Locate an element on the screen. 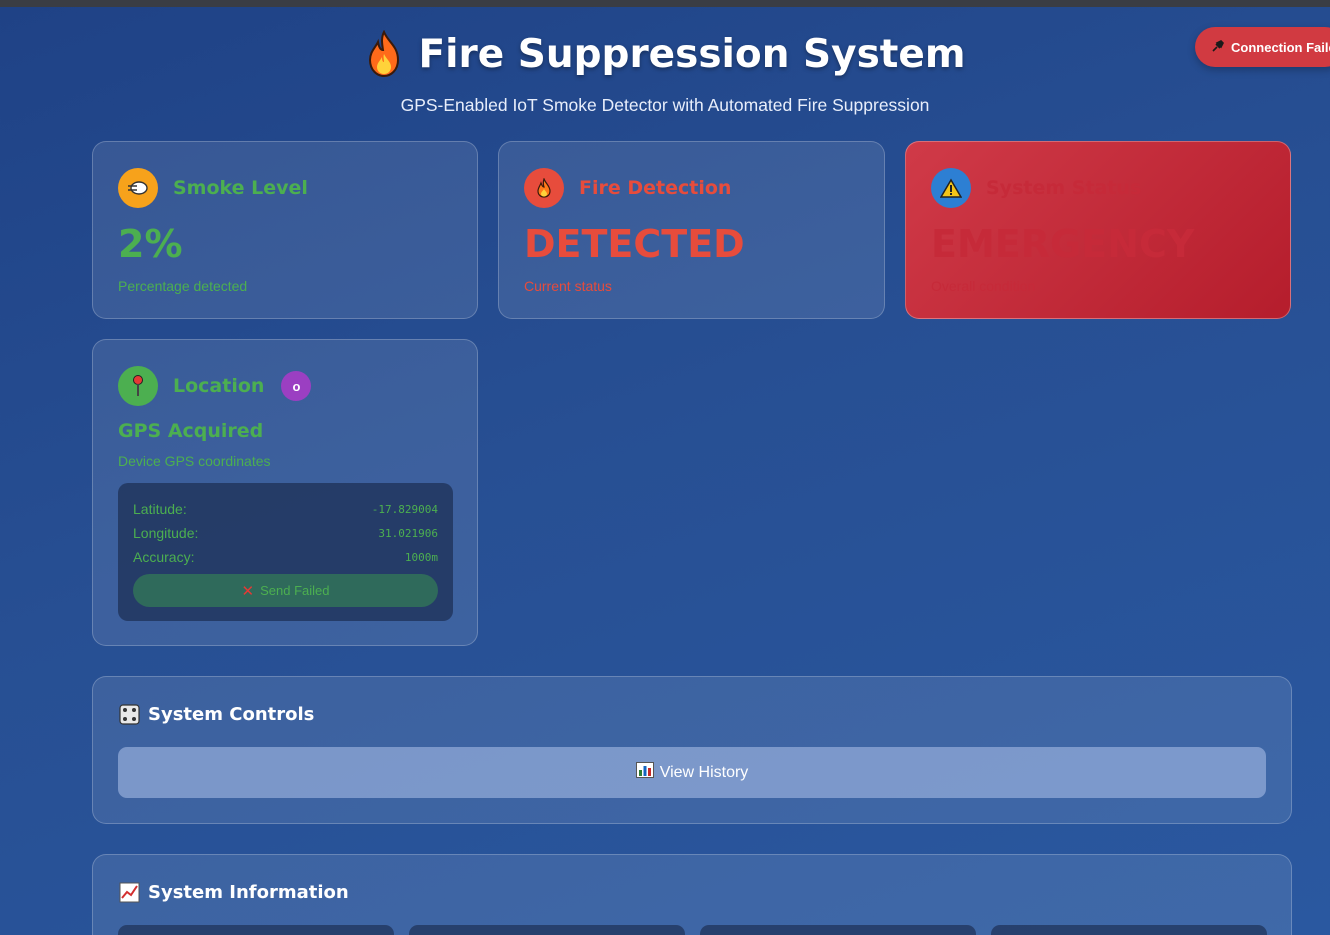 This screenshot has width=1330, height=935. accuracy-row: Accuracy: 1000m is located at coordinates (285, 557).